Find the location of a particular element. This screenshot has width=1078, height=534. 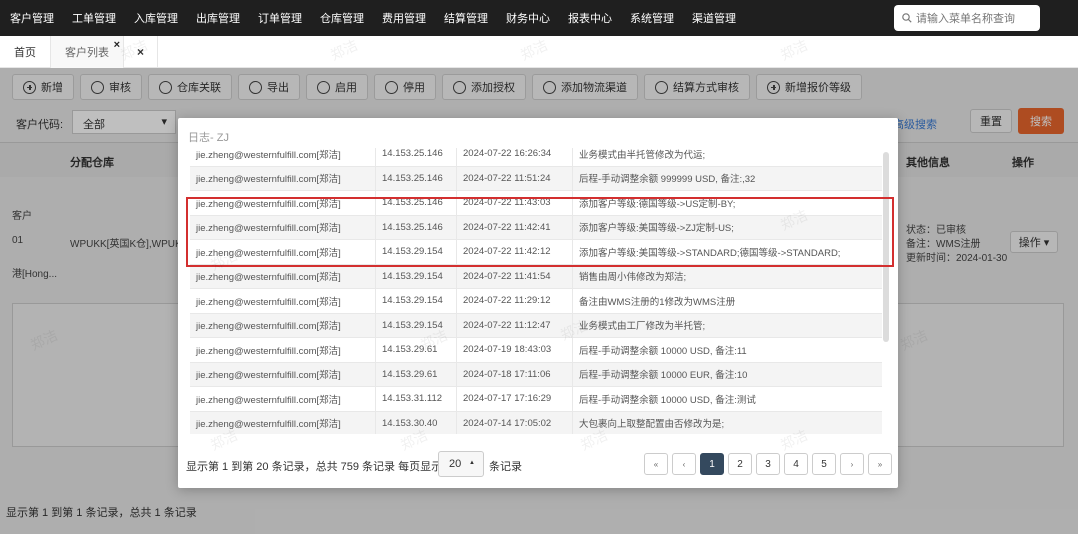

log-message: 备注由WMS注册的1修改为WMS注册 is located at coordinates (657, 302).